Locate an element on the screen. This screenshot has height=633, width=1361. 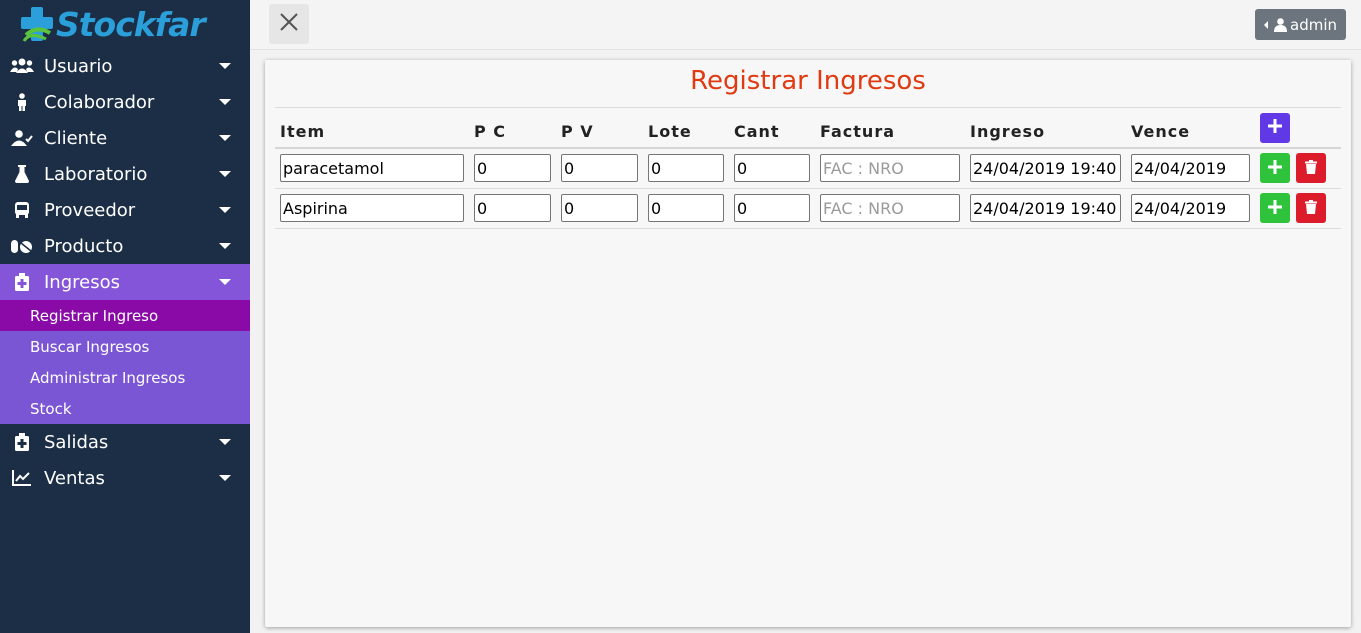
sidebar-item-proveedor: Proveedor is located at coordinates (125, 210).